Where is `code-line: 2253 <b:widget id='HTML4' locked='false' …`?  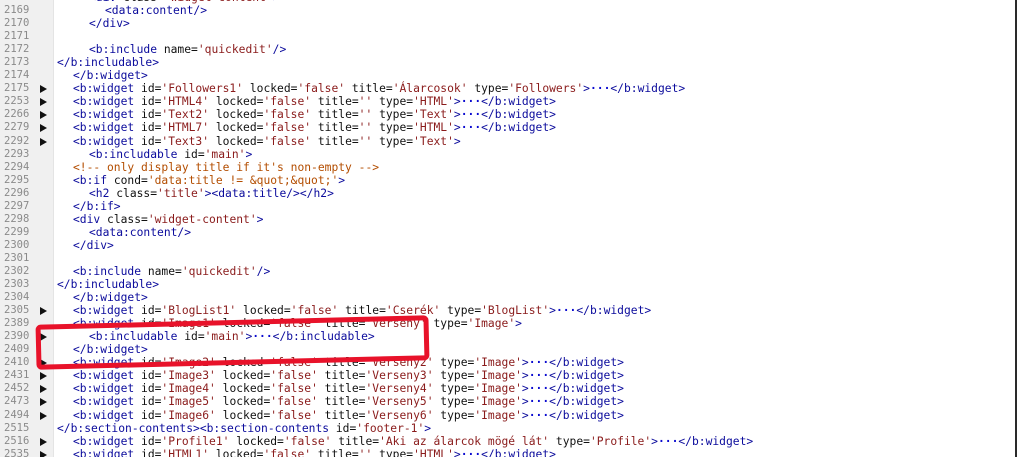 code-line: 2253 <b:widget id='HTML4' locked='false' … is located at coordinates (507, 101).